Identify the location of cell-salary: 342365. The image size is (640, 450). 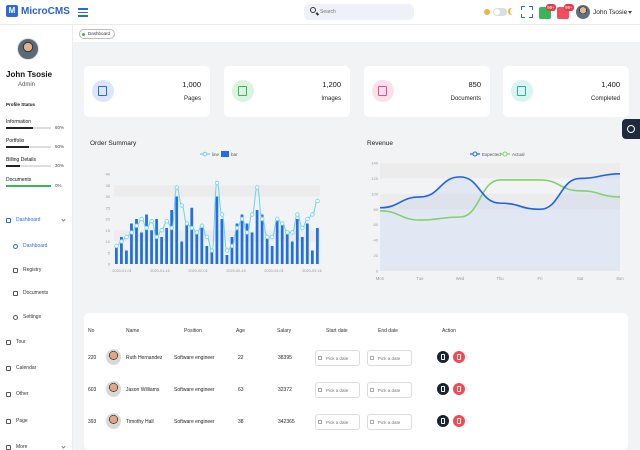
(286, 422).